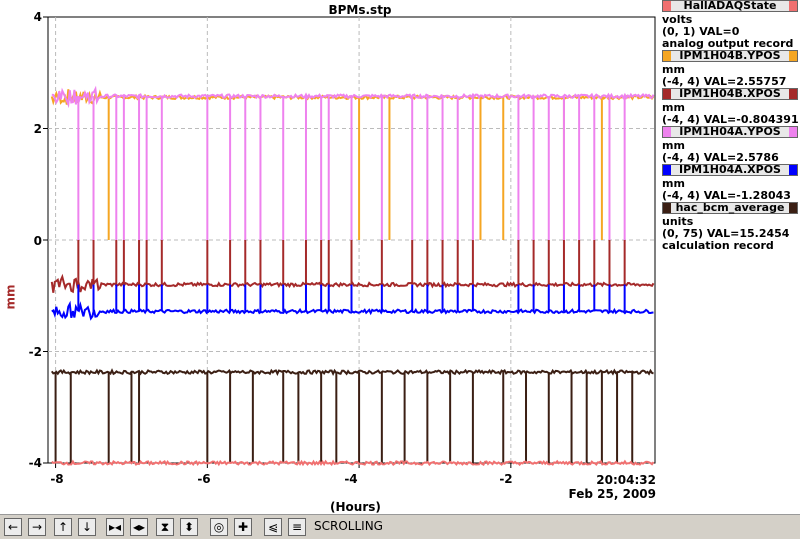 The image size is (800, 539). Describe the element at coordinates (506, 479) in the screenshot. I see `x-tick-label: -2` at that location.